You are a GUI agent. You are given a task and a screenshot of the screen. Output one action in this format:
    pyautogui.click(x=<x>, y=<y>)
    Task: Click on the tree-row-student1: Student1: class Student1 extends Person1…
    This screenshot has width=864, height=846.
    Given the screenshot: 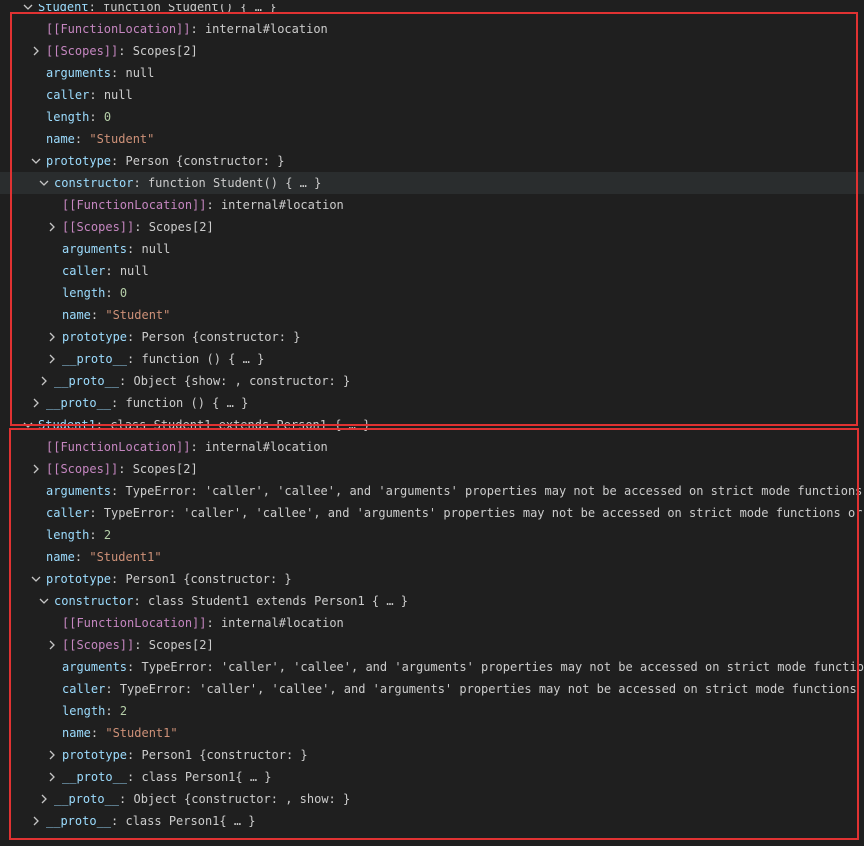 What is the action you would take?
    pyautogui.click(x=432, y=425)
    